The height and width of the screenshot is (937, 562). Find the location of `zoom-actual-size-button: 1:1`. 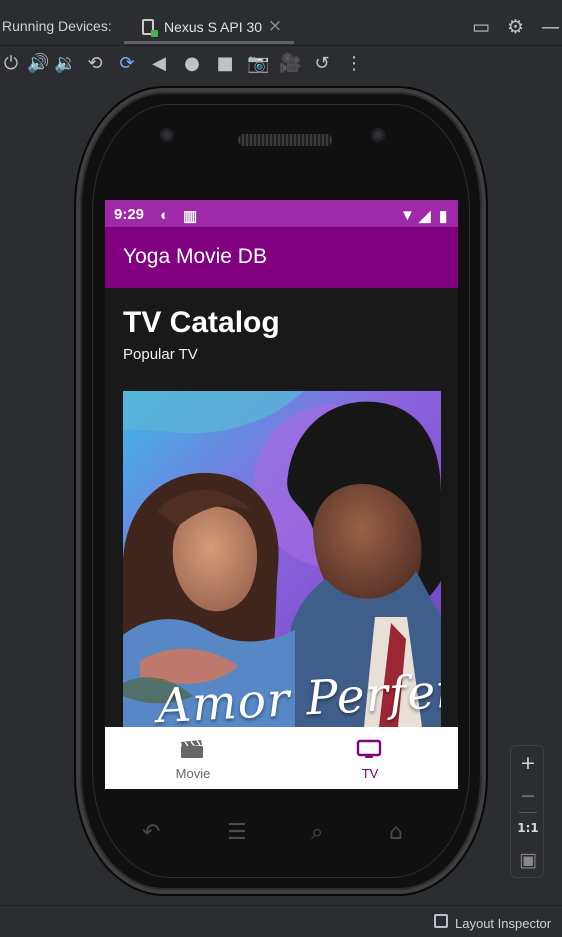

zoom-actual-size-button: 1:1 is located at coordinates (528, 828).